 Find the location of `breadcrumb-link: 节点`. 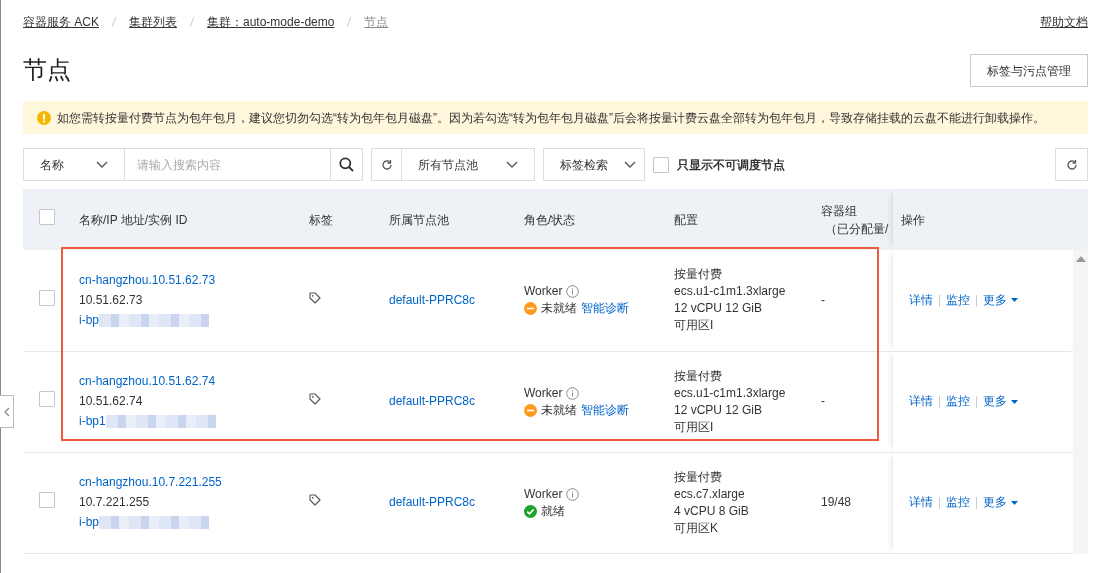

breadcrumb-link: 节点 is located at coordinates (376, 22).